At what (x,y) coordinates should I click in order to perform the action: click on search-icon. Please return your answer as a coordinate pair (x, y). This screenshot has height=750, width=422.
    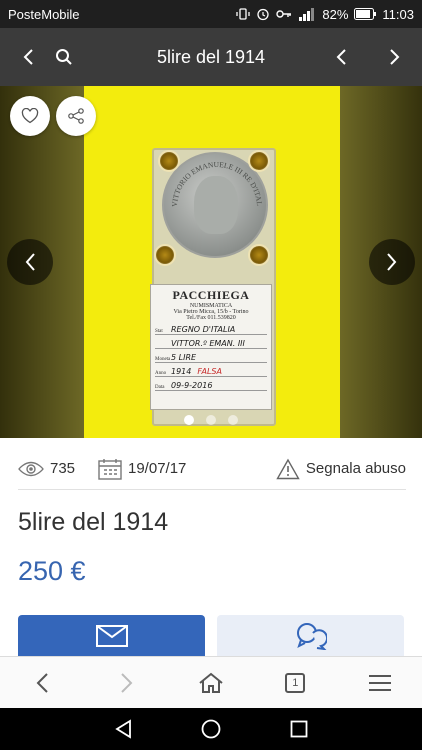
    Looking at the image, I should click on (64, 57).